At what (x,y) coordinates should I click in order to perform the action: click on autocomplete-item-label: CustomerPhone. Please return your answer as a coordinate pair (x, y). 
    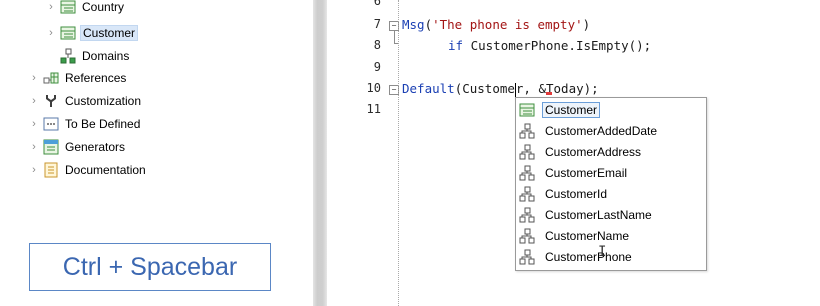
    Looking at the image, I should click on (588, 256).